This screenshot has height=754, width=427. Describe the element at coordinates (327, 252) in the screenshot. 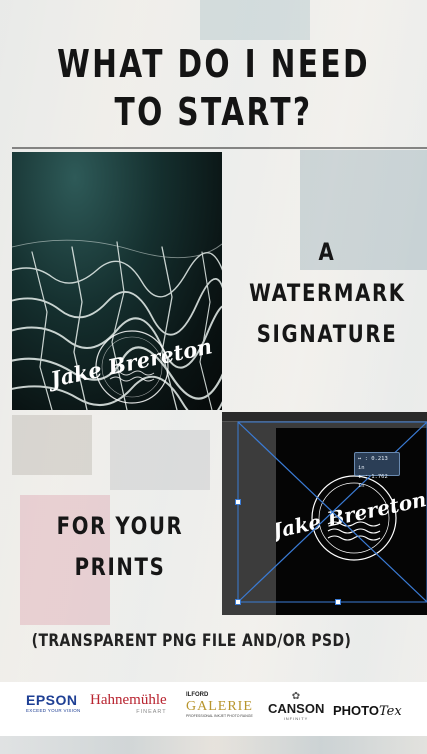

I see `caption-line: A` at that location.